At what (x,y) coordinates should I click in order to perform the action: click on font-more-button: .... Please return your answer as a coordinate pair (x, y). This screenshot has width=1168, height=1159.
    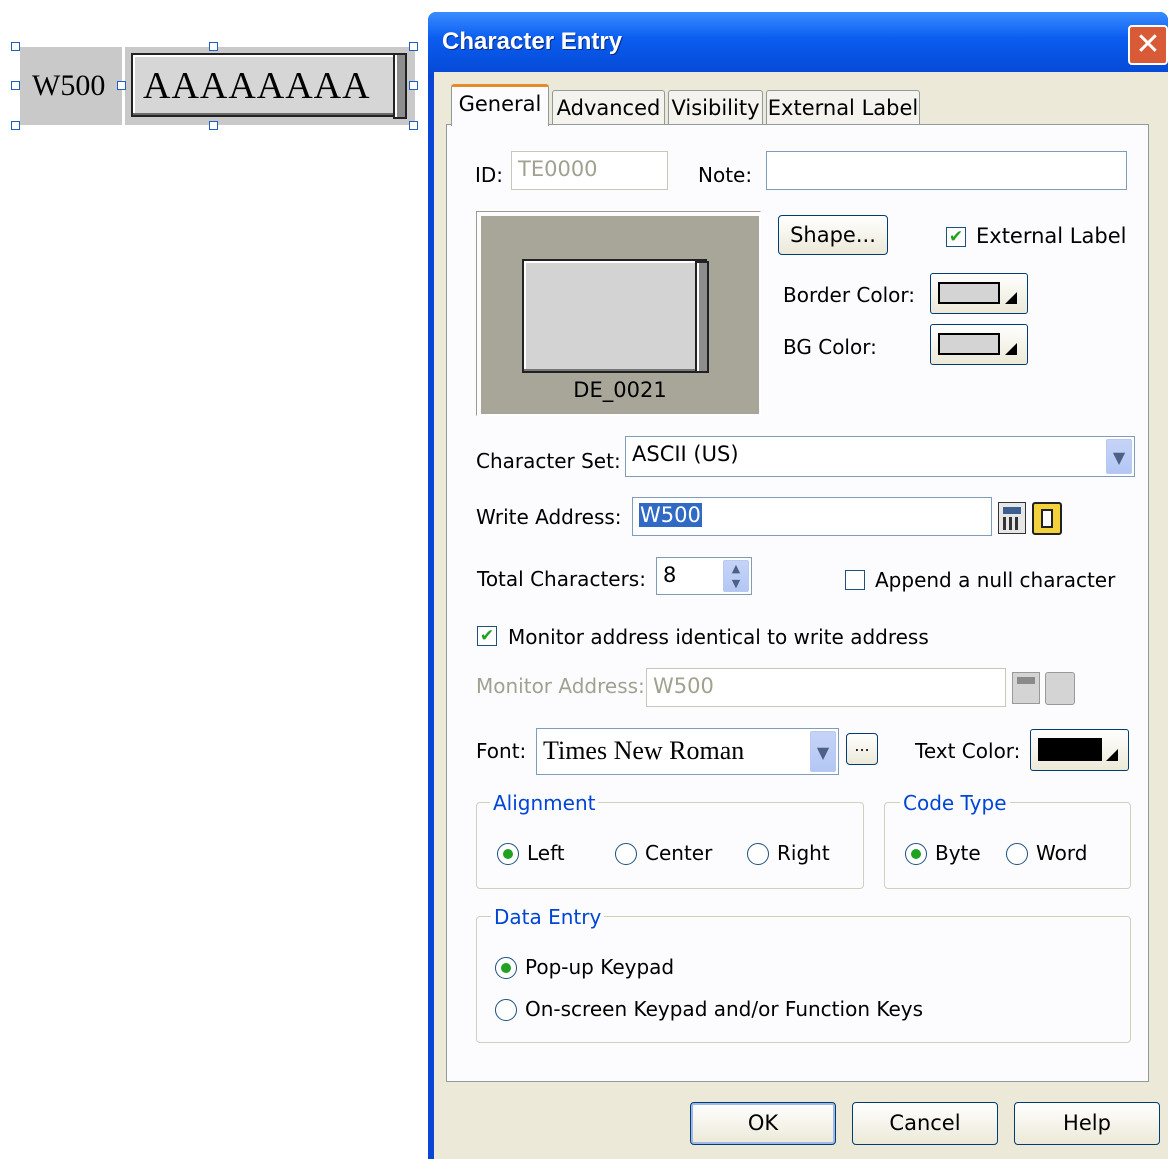
    Looking at the image, I should click on (862, 749).